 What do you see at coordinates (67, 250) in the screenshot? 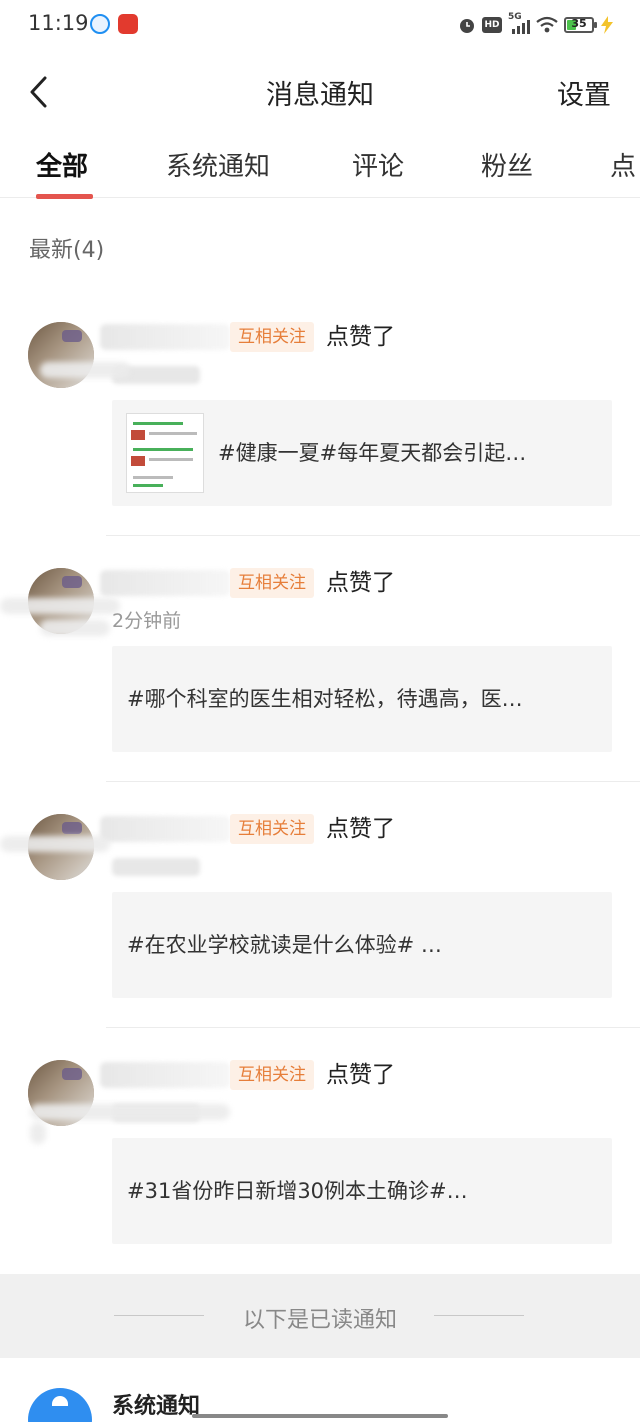
I see `section-title: 最新(4)` at bounding box center [67, 250].